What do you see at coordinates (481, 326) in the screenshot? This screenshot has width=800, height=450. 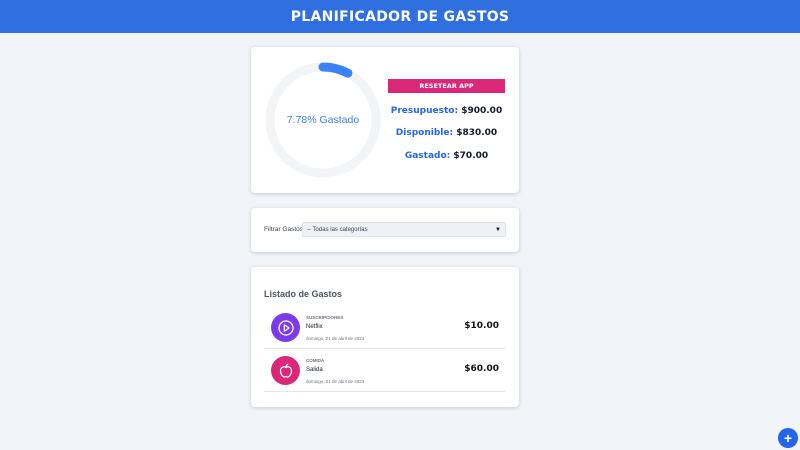 I see `expense-amount: $10.00` at bounding box center [481, 326].